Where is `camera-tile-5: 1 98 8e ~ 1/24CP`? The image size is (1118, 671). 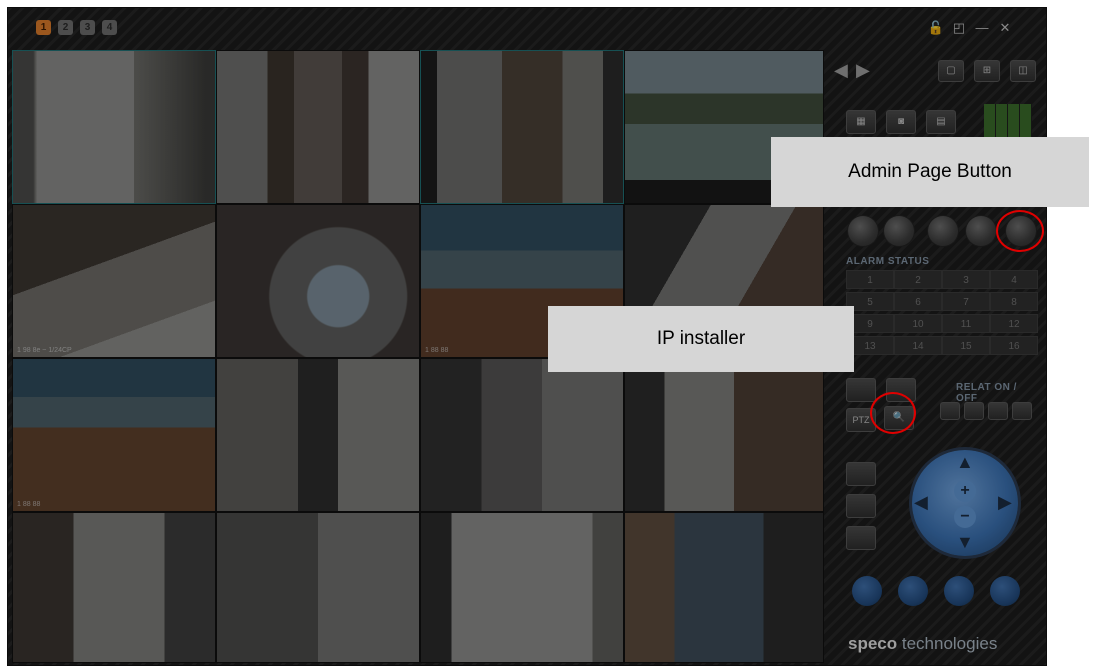 camera-tile-5: 1 98 8e ~ 1/24CP is located at coordinates (114, 281).